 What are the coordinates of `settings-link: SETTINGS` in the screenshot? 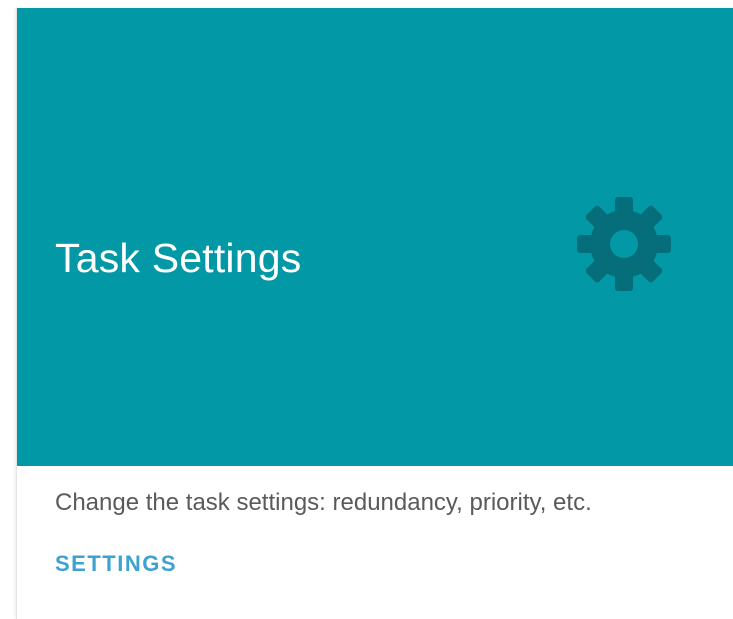 It's located at (116, 564).